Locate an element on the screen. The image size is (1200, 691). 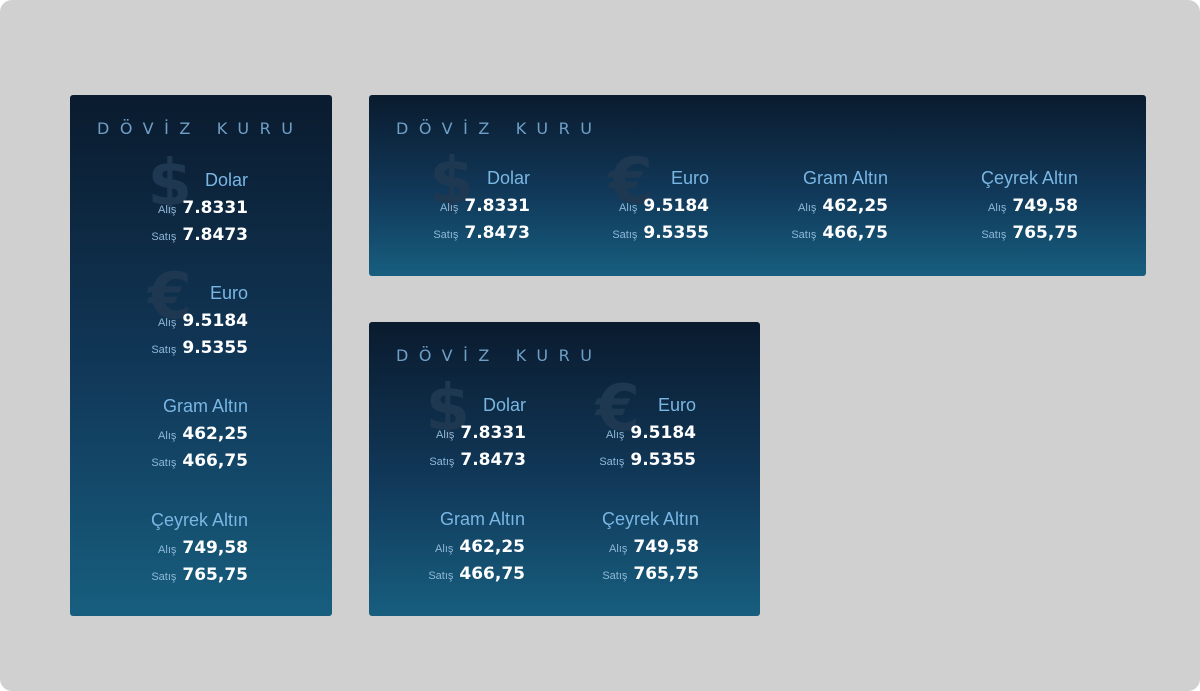
sell-row: Satış 7.8473 is located at coordinates (199, 235).